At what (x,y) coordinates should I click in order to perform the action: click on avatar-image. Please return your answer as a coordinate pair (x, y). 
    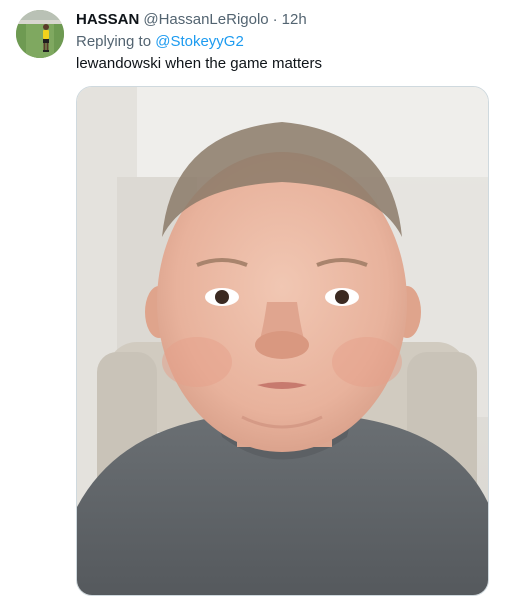
    Looking at the image, I should click on (40, 34).